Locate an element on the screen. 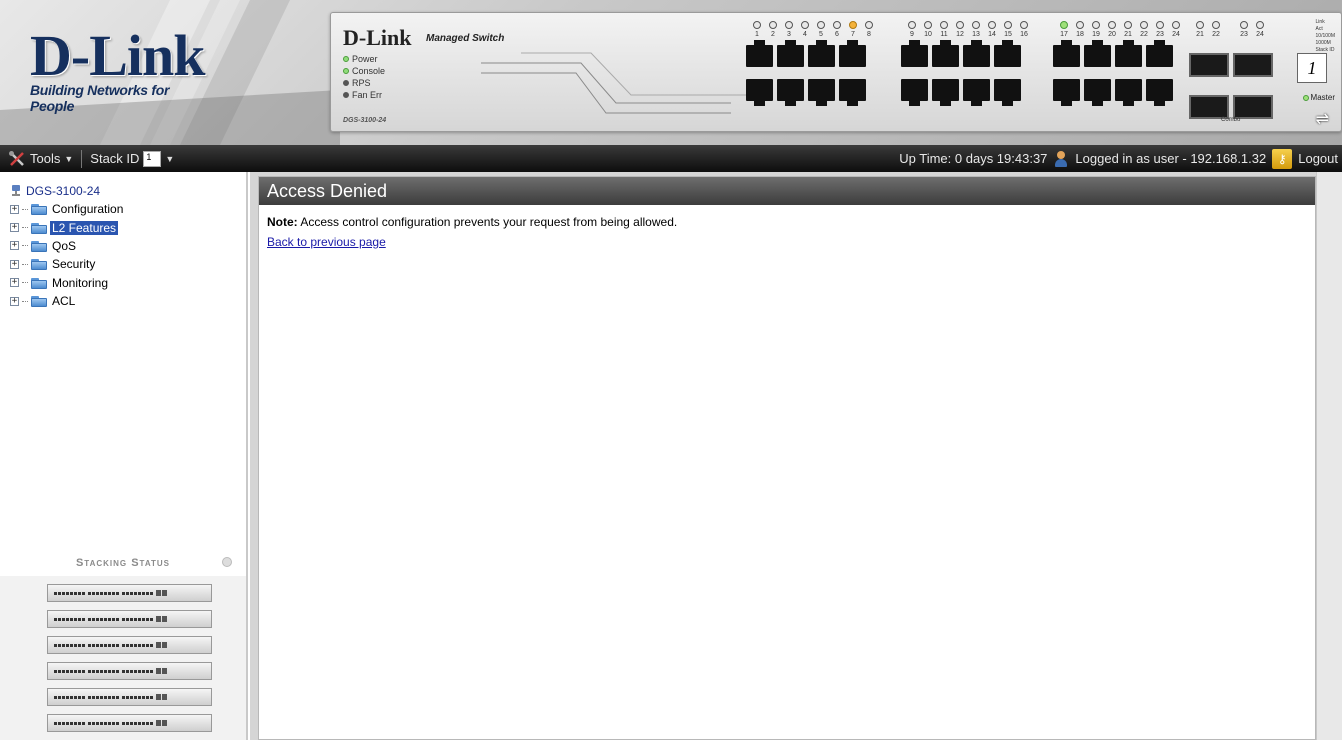  stack-id-selector: Stack ID 1 ▼ is located at coordinates (132, 158).